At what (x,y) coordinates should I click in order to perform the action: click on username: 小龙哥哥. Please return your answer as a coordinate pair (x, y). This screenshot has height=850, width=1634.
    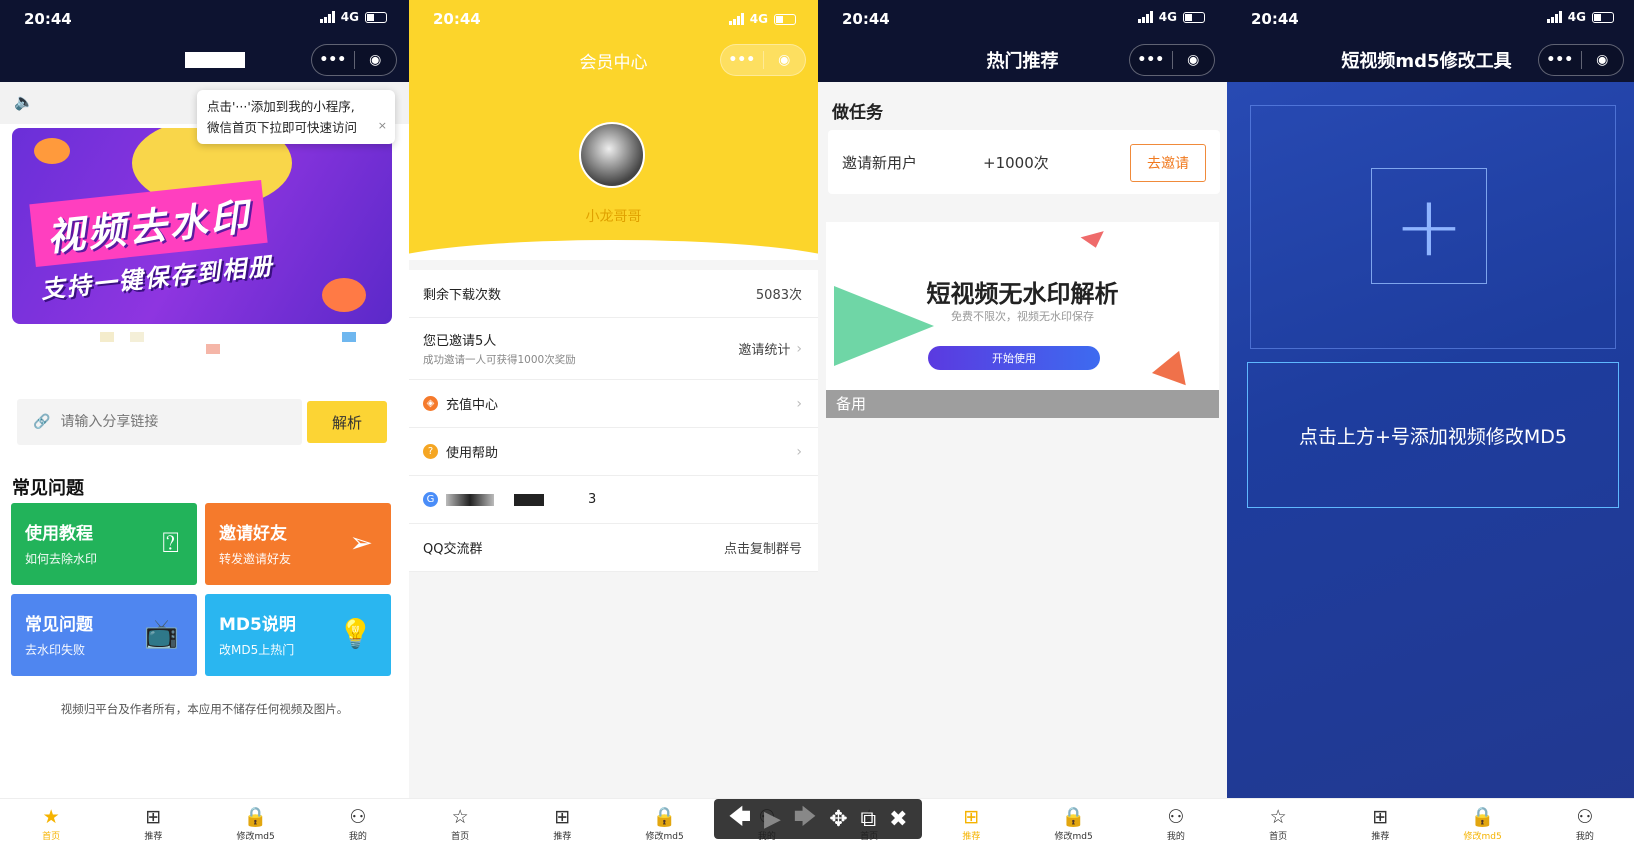
    Looking at the image, I should click on (613, 217).